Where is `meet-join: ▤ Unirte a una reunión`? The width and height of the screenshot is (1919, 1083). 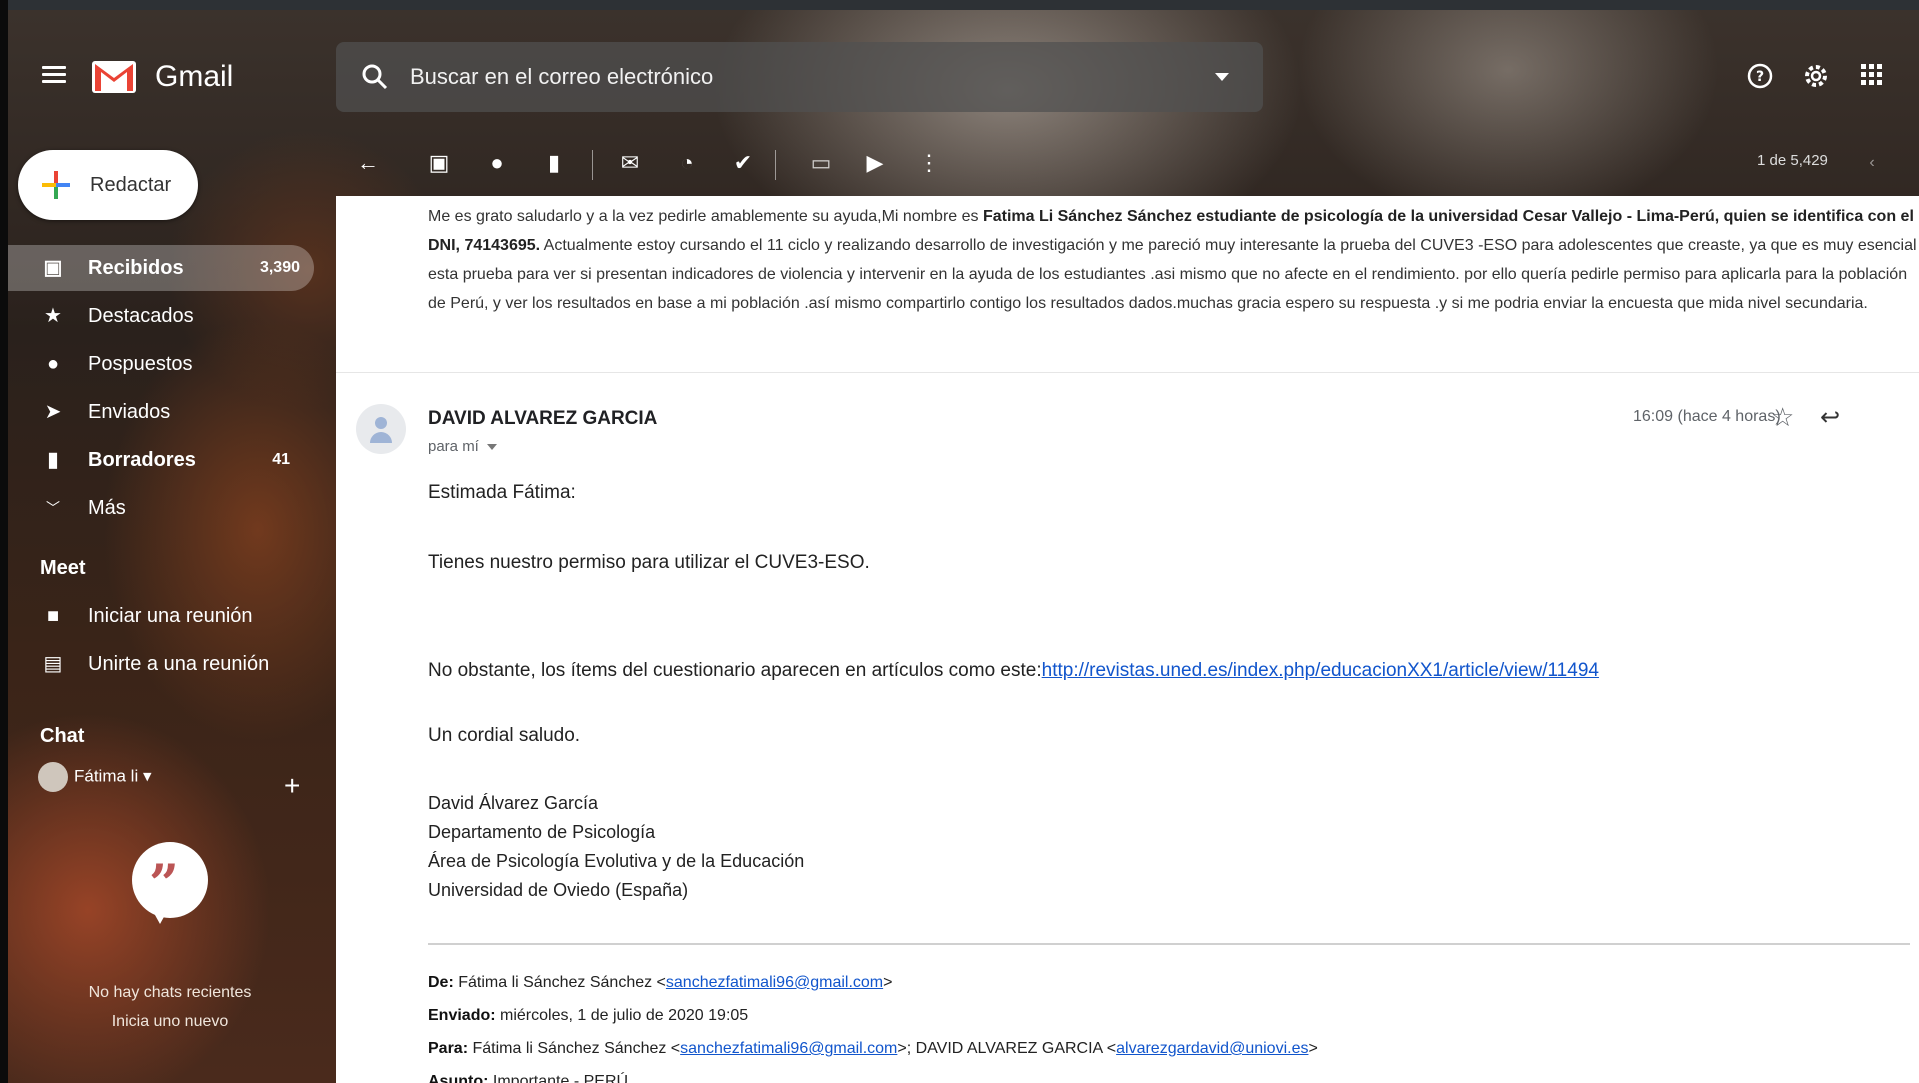 meet-join: ▤ Unirte a una reunión is located at coordinates (161, 664).